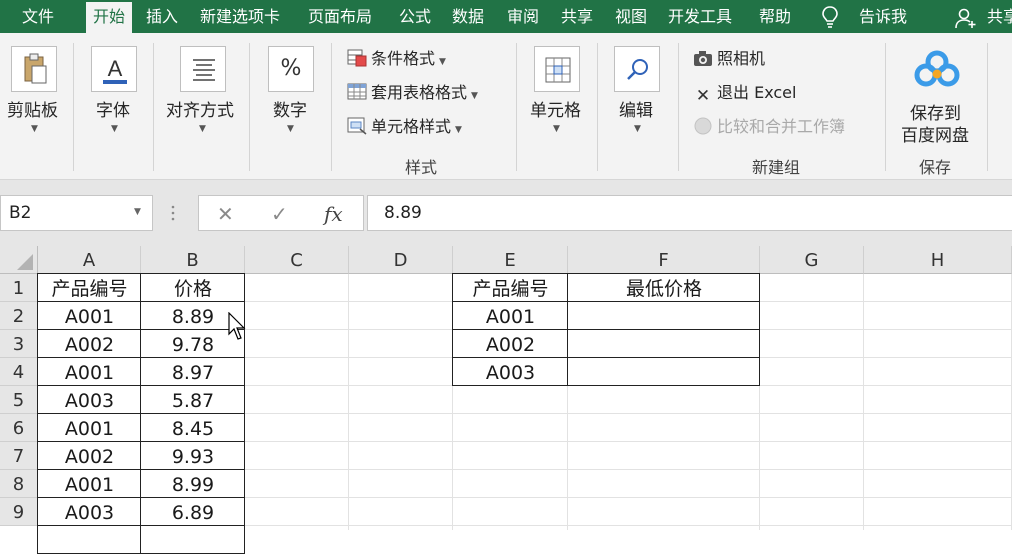 This screenshot has height=554, width=1012. I want to click on column-header-f: F, so click(664, 260).